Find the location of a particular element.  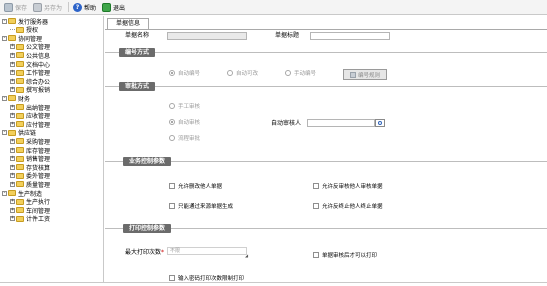

radio-label: 自动可改 is located at coordinates (247, 74).